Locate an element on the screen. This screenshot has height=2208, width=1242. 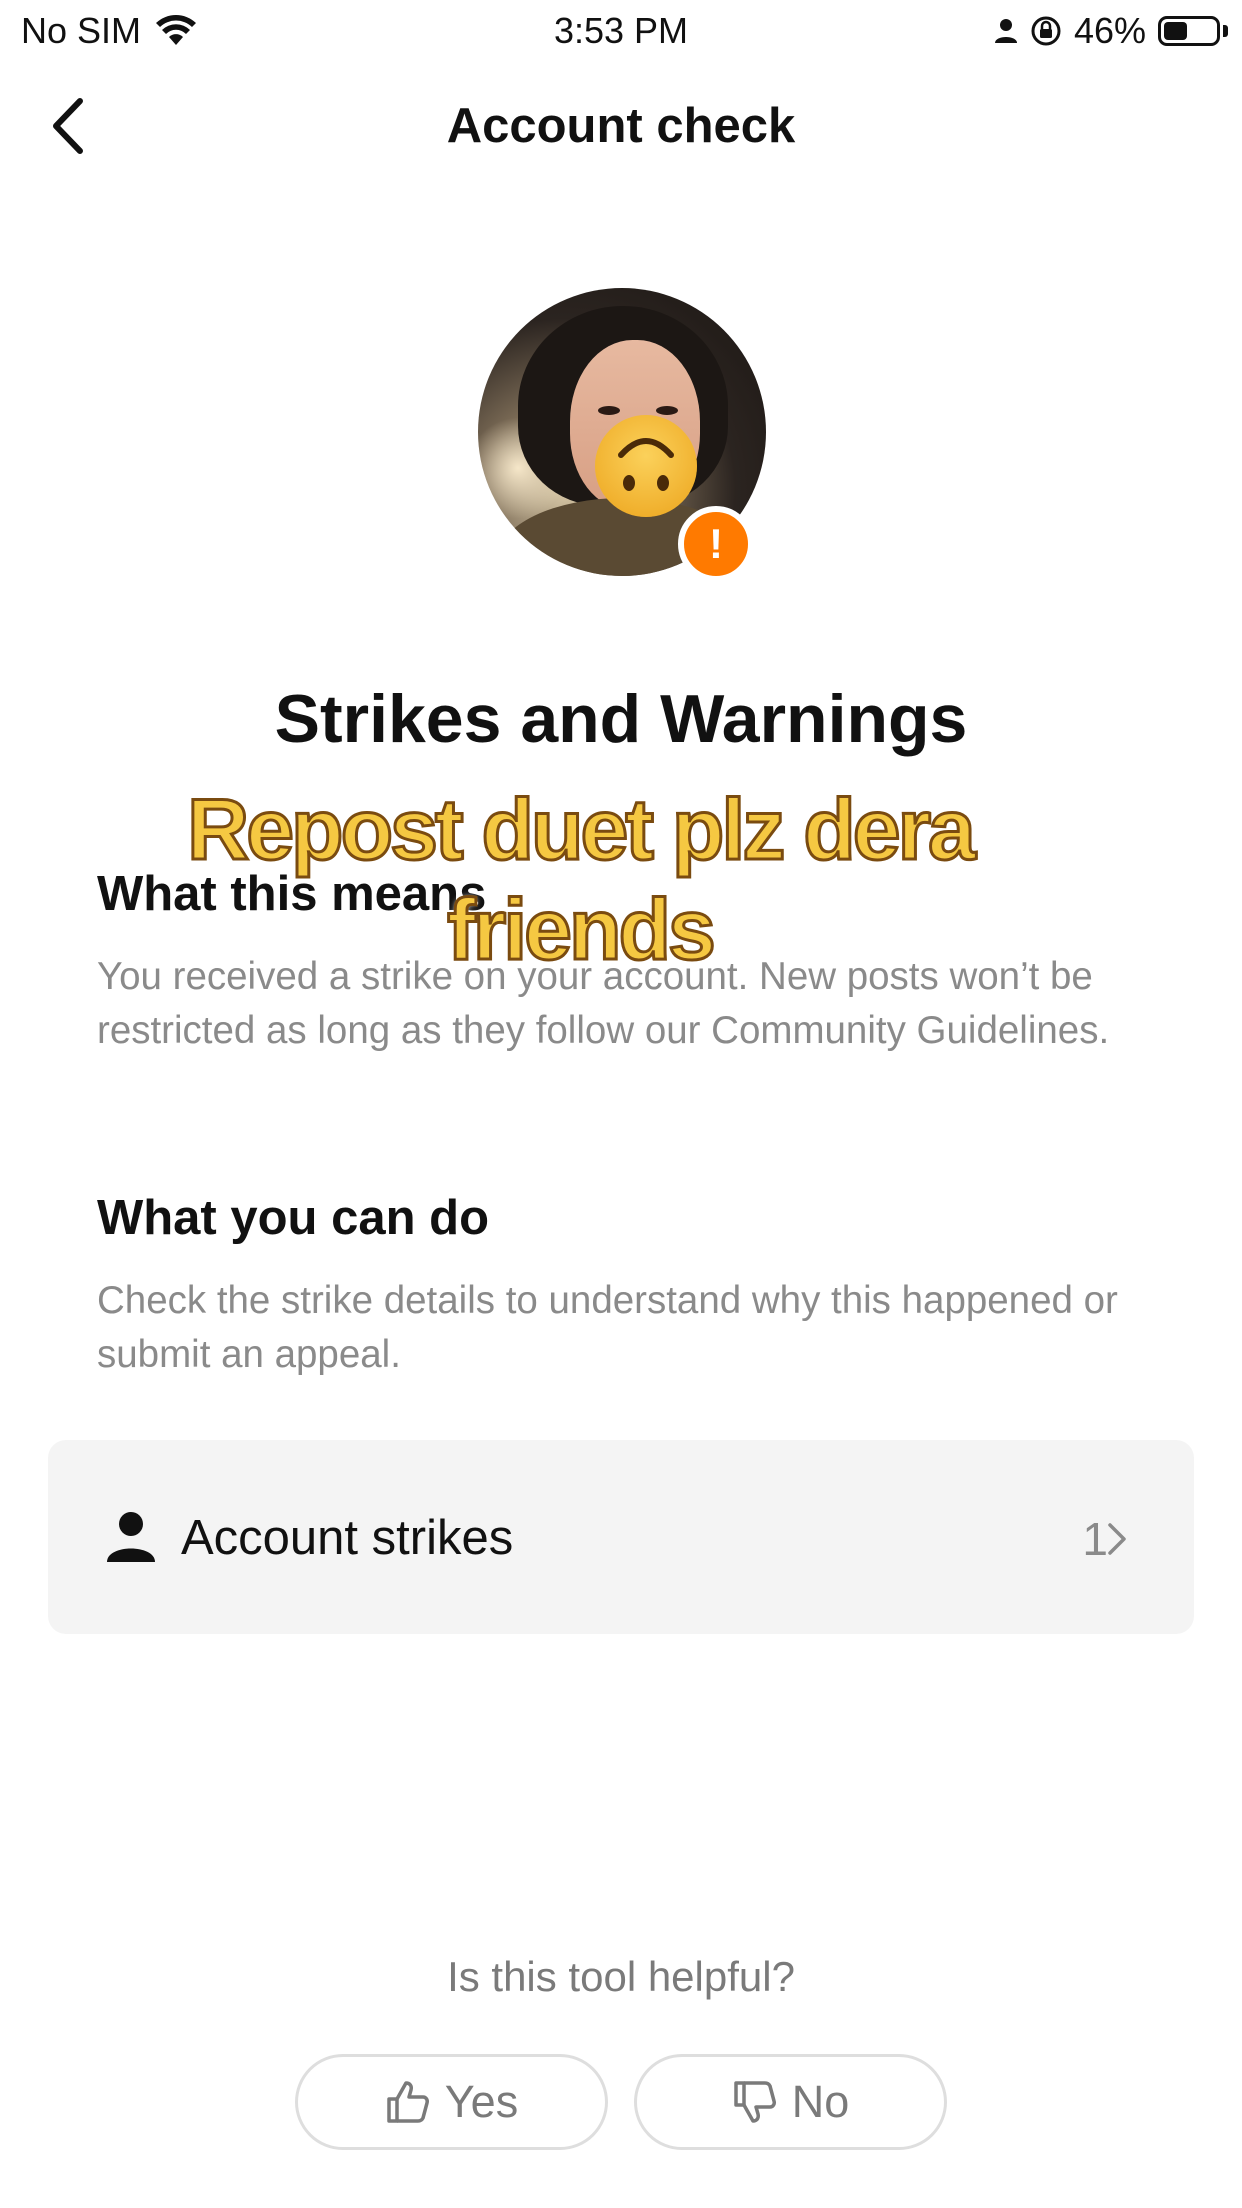
battery-icon is located at coordinates (1189, 31).